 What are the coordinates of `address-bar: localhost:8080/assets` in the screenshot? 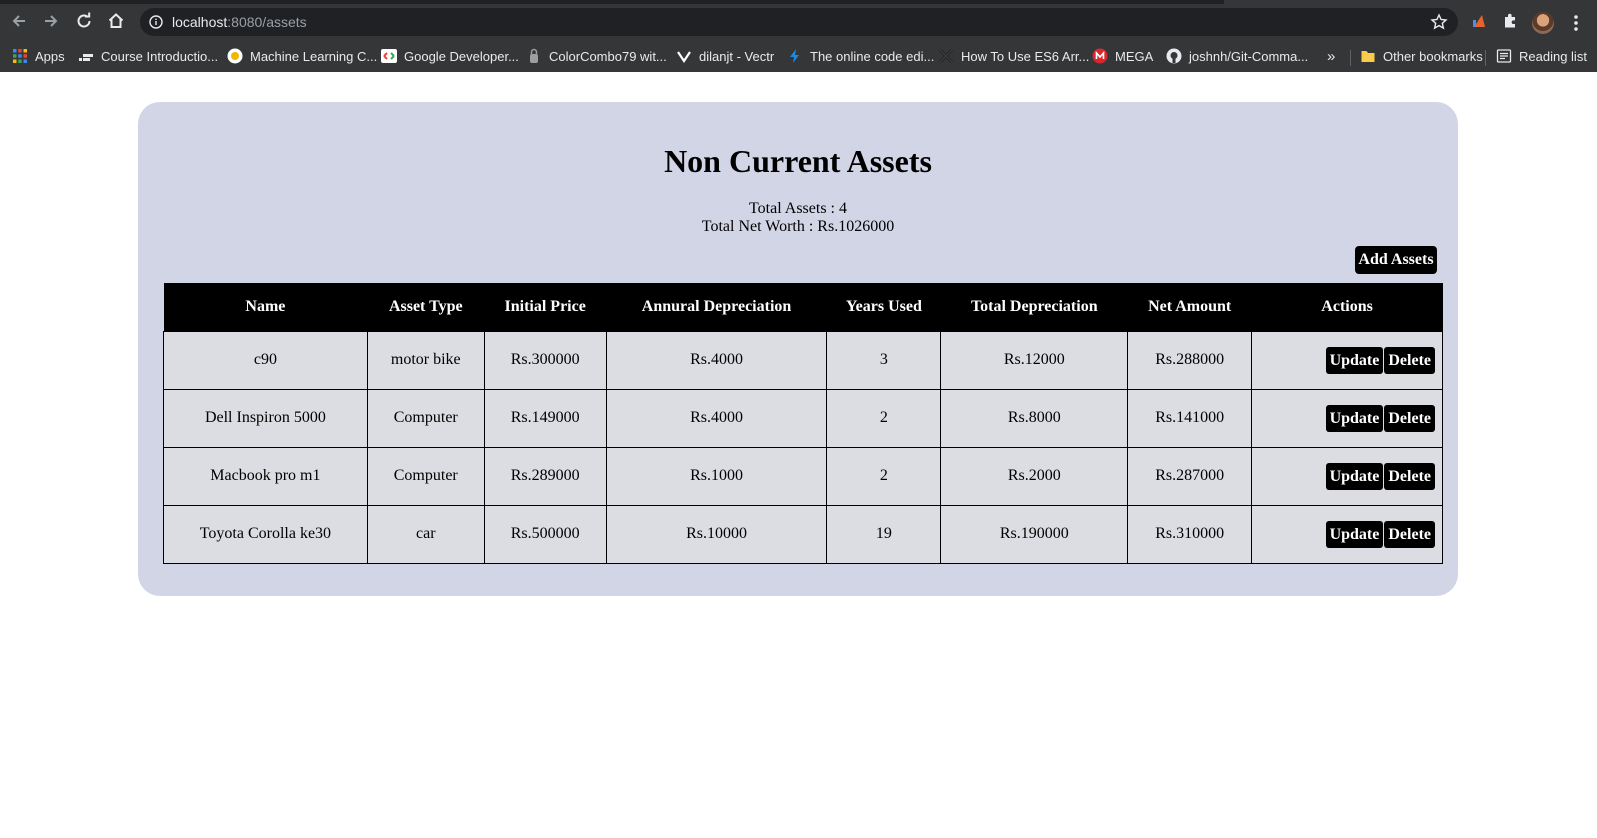 It's located at (799, 22).